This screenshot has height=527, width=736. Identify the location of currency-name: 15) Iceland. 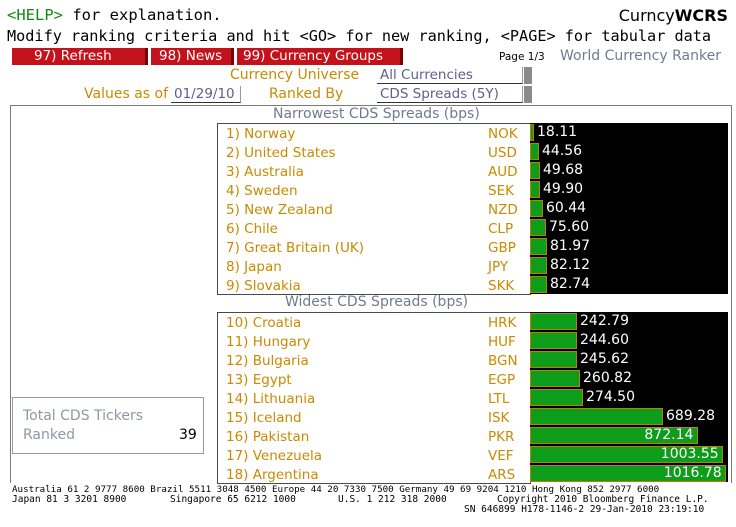
(264, 418).